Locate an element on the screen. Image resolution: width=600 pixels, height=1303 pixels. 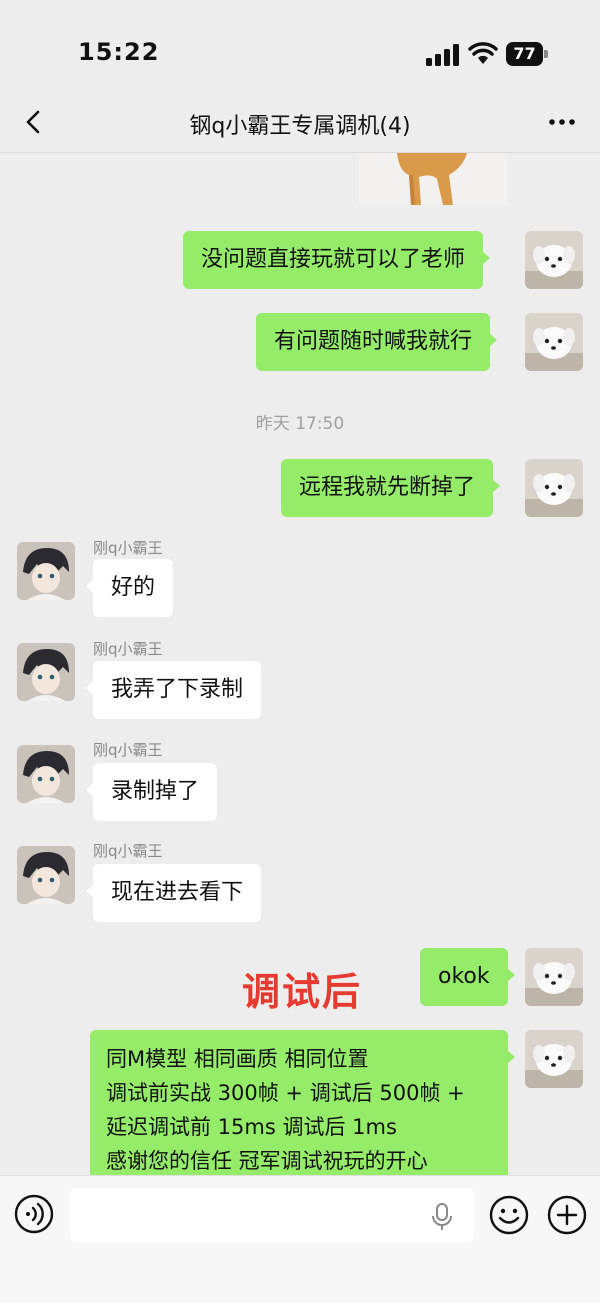
message-line: 同M模型 相同画质 相同位置 is located at coordinates (237, 1059).